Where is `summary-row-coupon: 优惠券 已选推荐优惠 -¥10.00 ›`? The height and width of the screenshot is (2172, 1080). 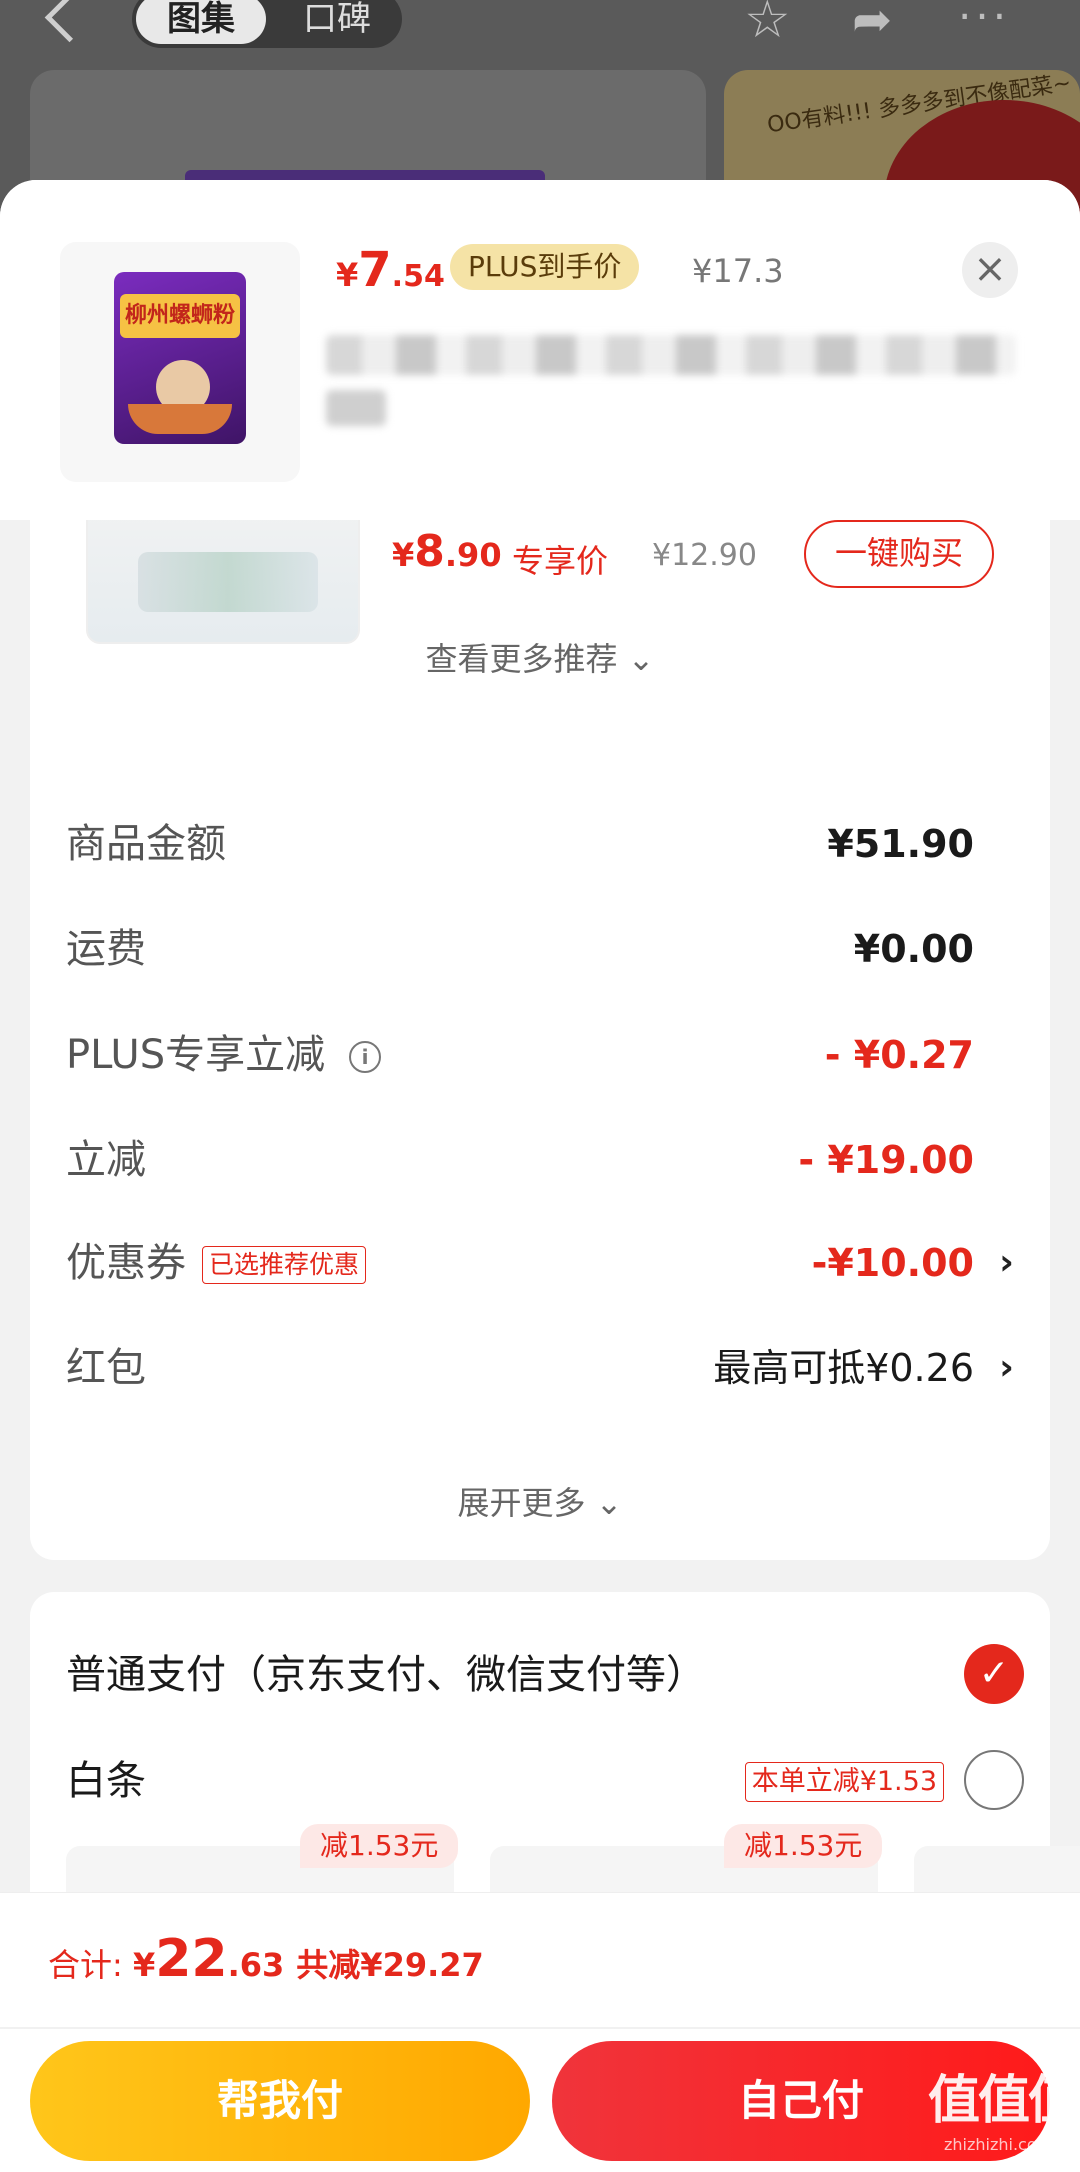 summary-row-coupon: 优惠券 已选推荐优惠 -¥10.00 › is located at coordinates (540, 1263).